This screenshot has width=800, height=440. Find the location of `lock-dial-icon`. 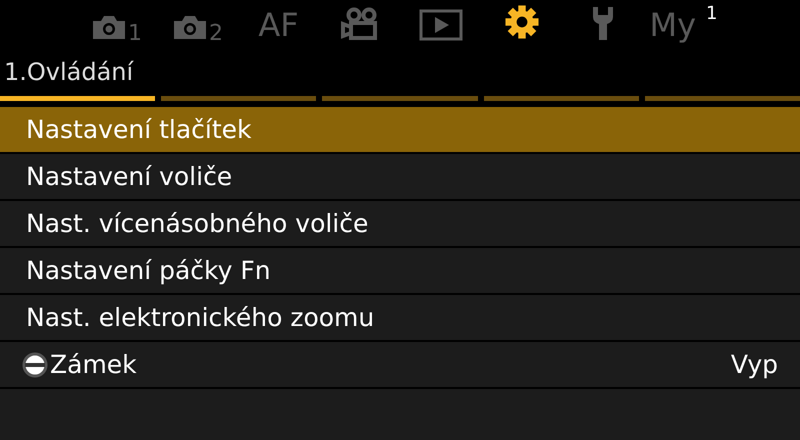

lock-dial-icon is located at coordinates (35, 364).